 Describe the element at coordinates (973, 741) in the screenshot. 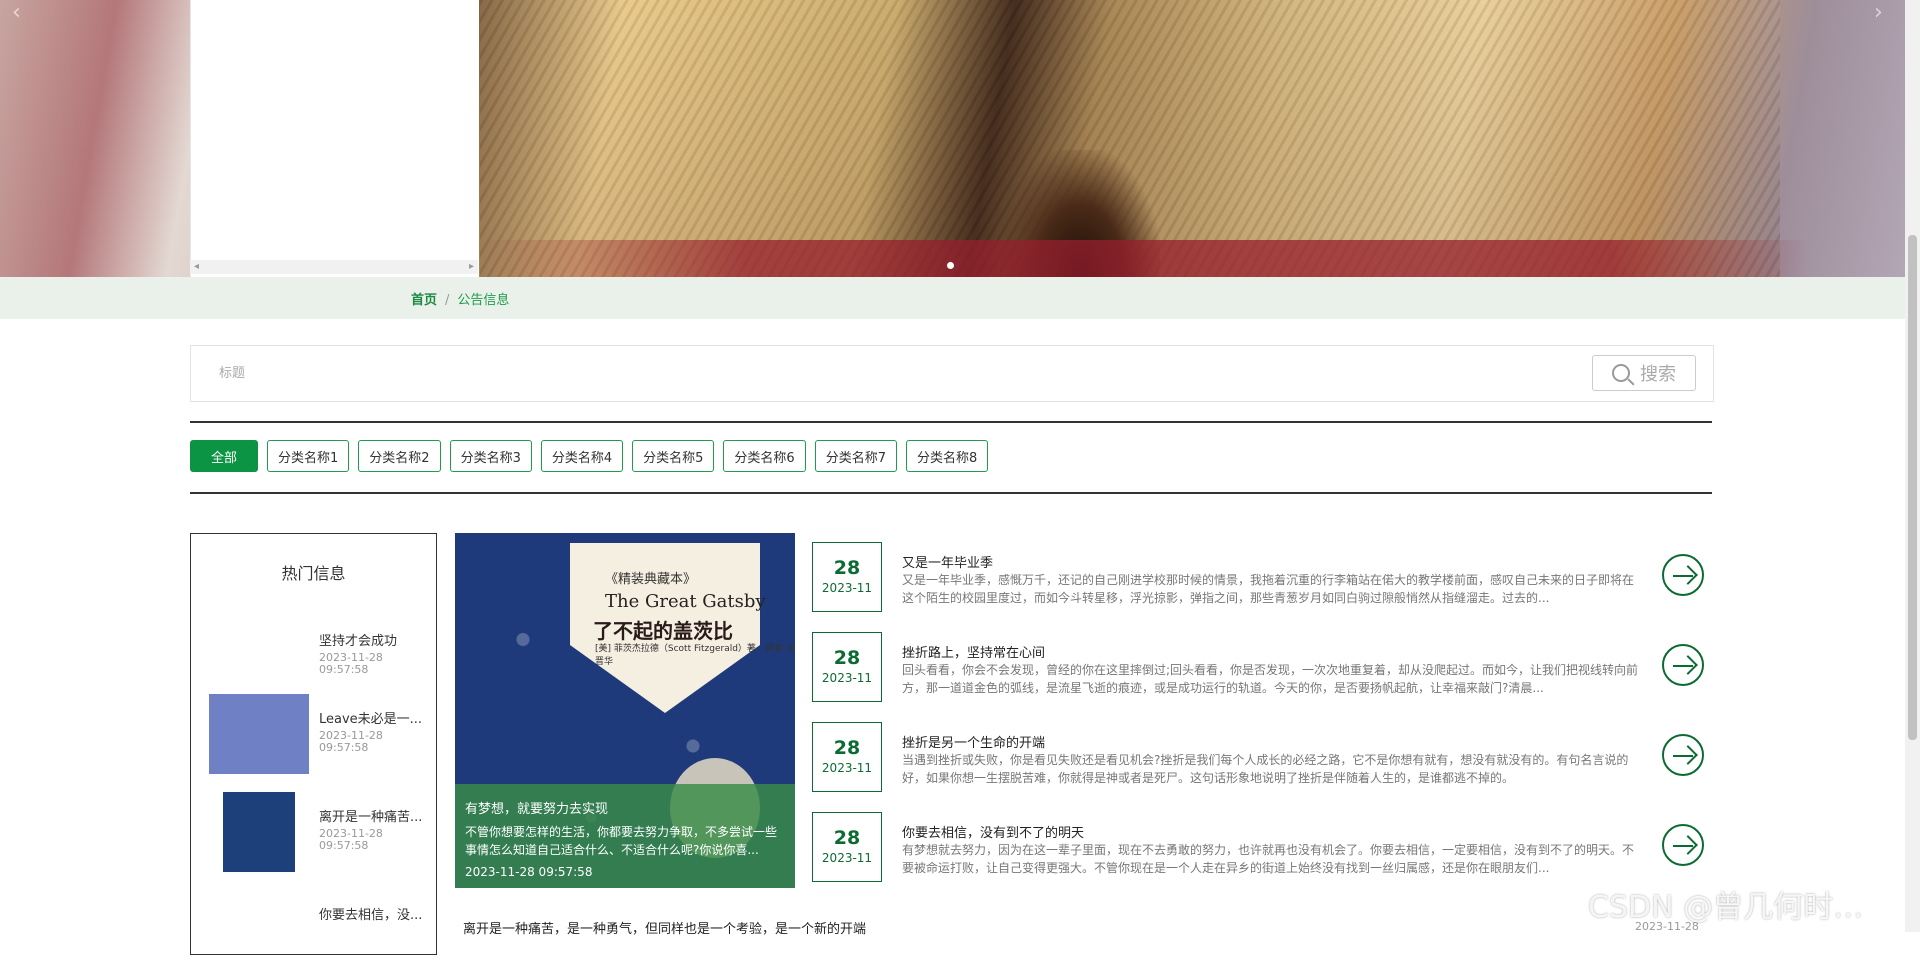

I see `news-title: 挫折是另一个生命的开端` at that location.